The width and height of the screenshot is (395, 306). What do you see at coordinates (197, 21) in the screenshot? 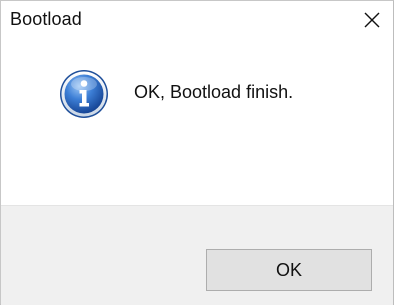
I see `title-bar: Bootload` at bounding box center [197, 21].